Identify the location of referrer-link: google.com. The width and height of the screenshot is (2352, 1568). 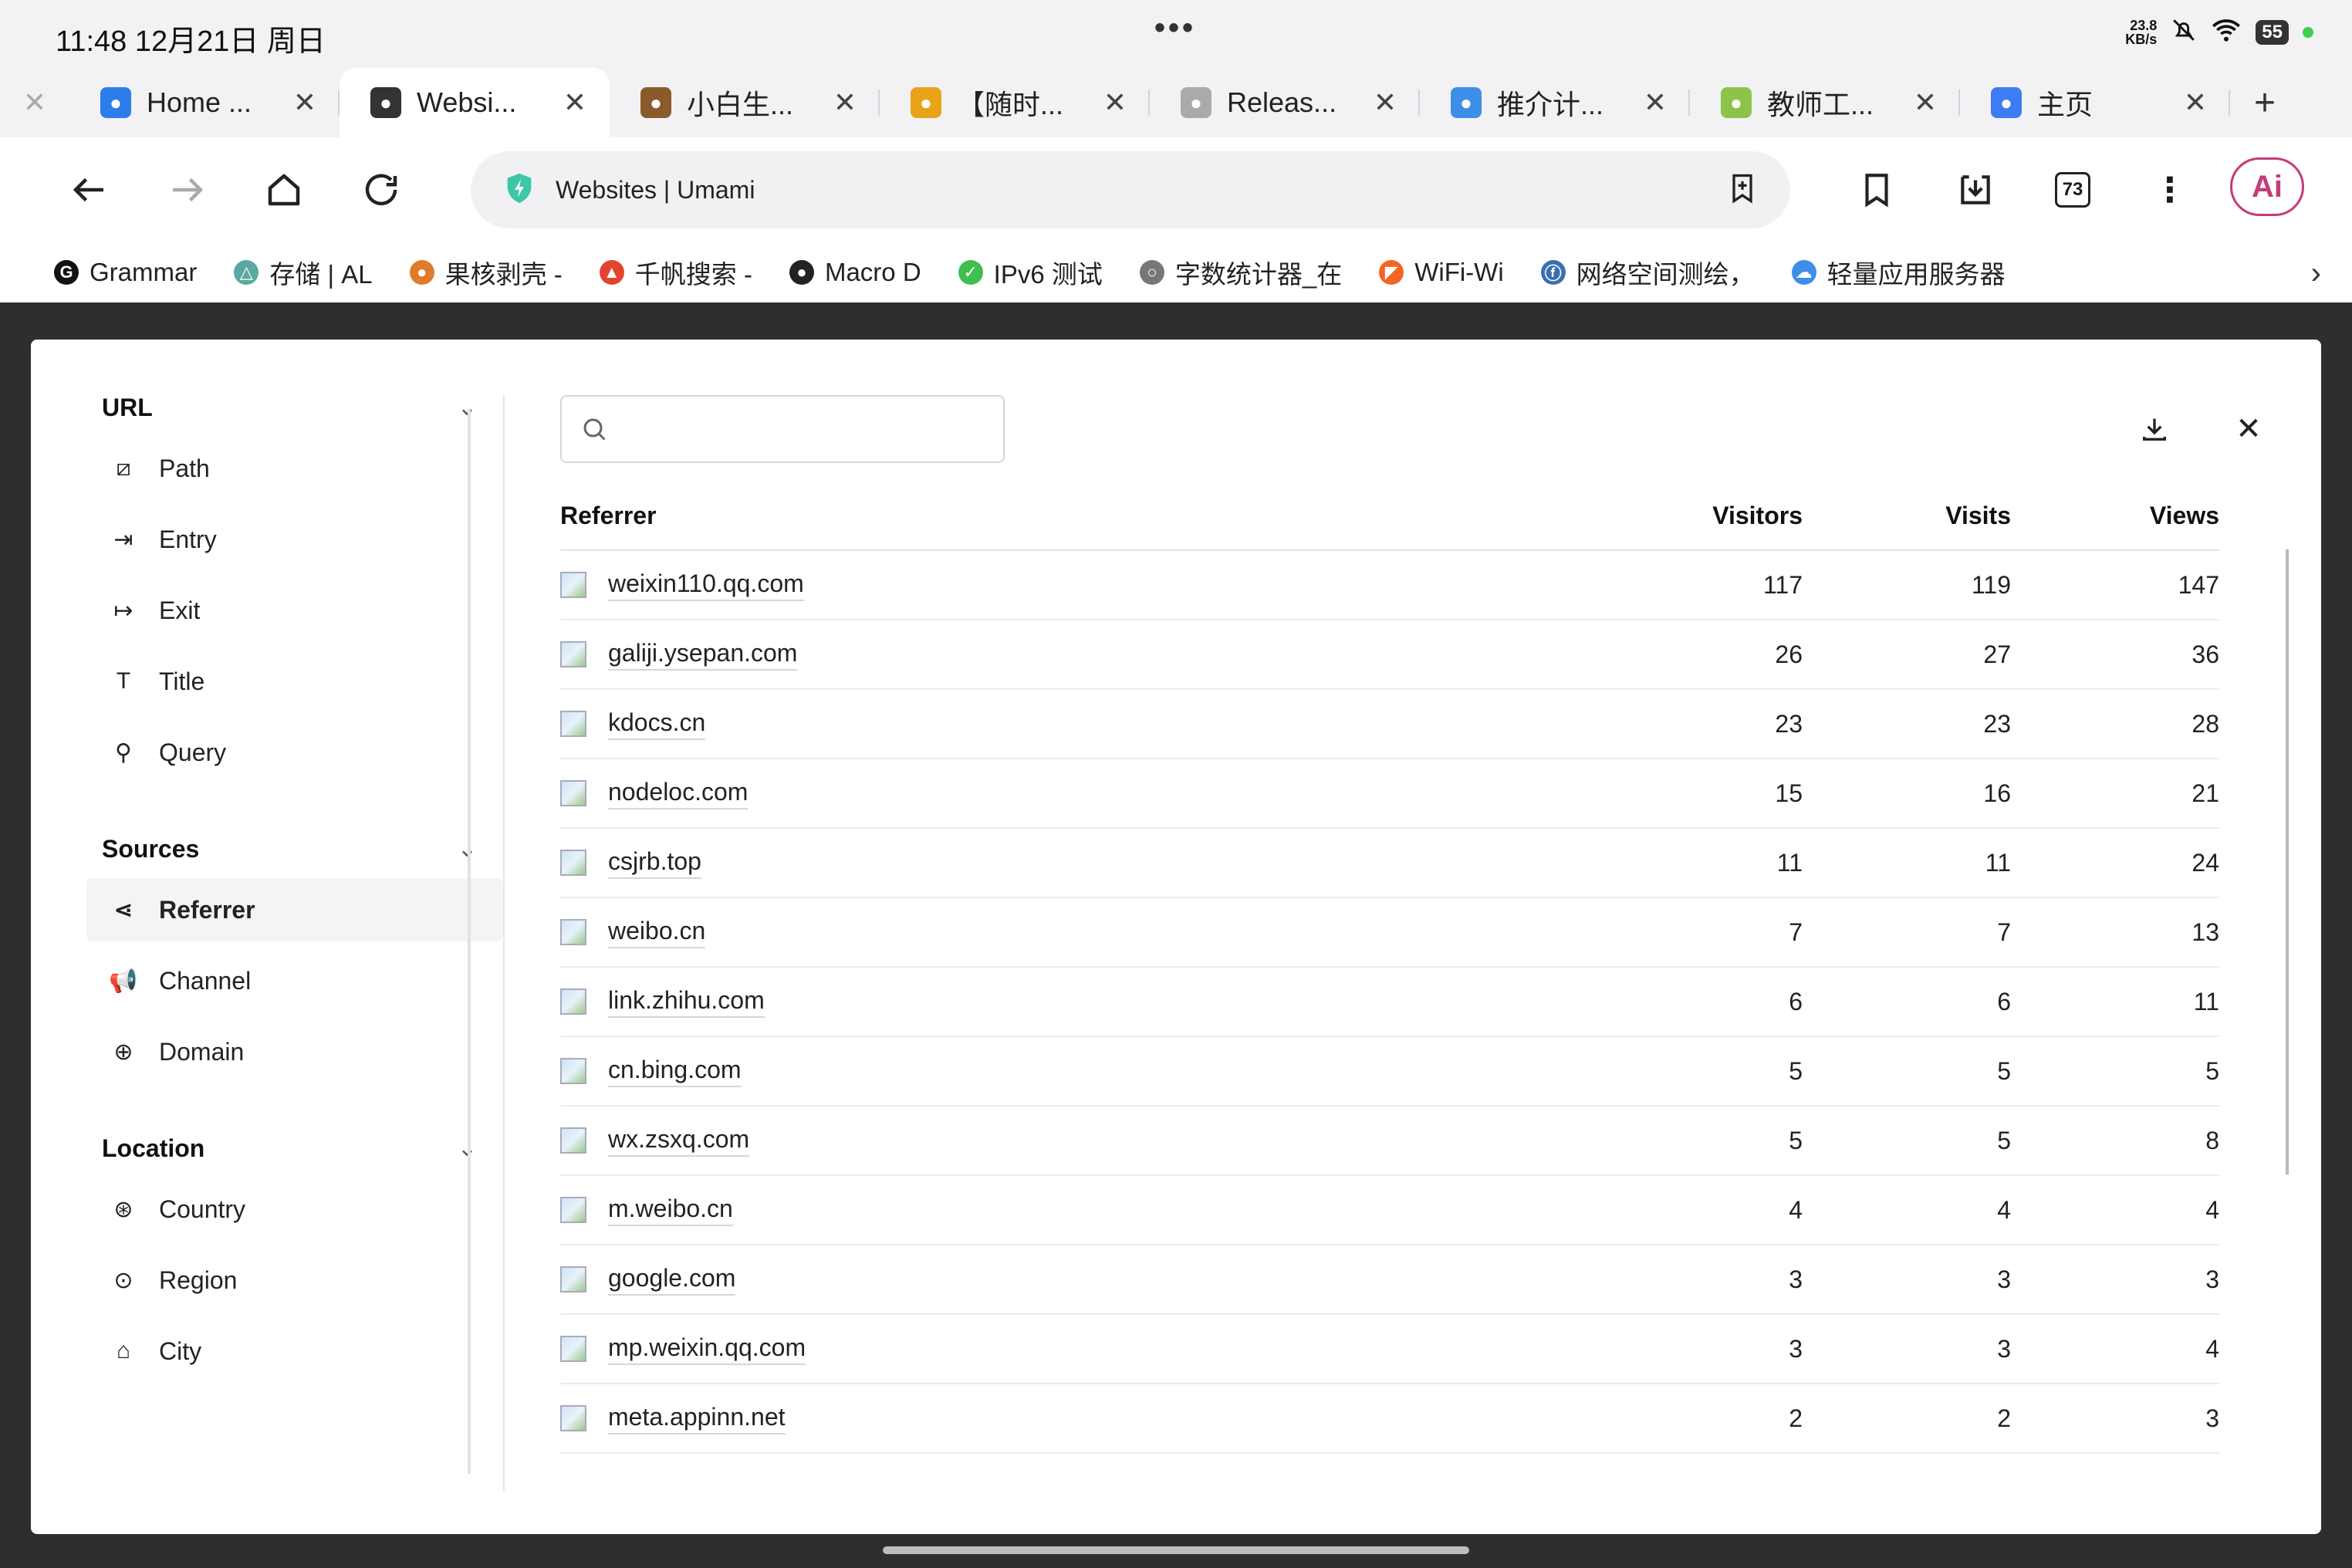
(672, 1280).